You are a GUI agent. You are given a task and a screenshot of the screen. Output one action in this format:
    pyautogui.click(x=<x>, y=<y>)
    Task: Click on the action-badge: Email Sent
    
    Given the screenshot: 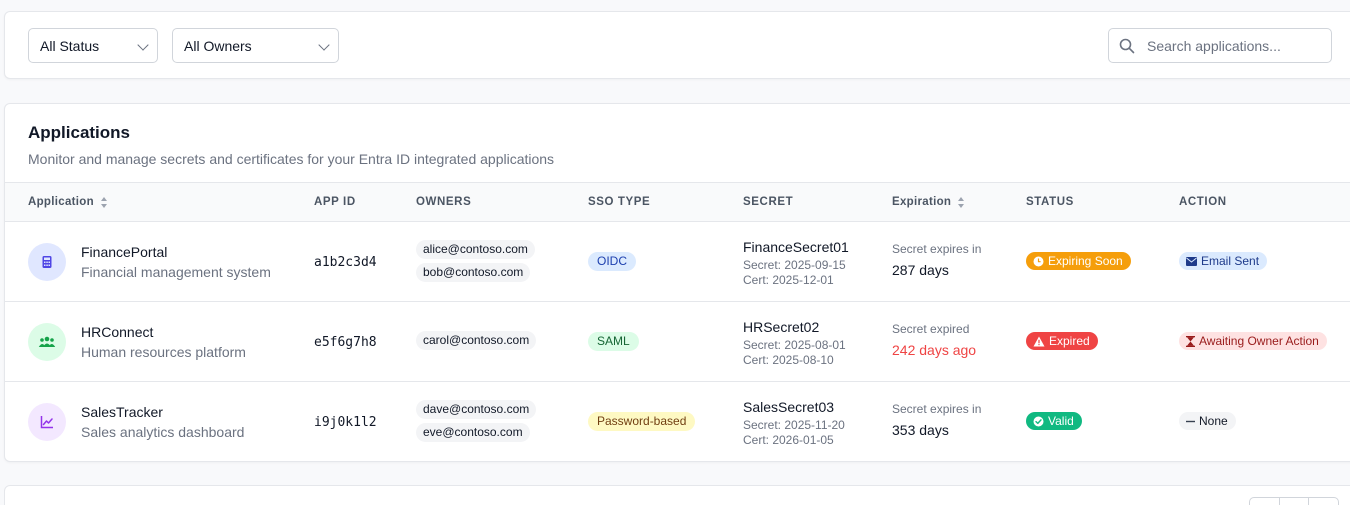 What is the action you would take?
    pyautogui.click(x=1223, y=261)
    